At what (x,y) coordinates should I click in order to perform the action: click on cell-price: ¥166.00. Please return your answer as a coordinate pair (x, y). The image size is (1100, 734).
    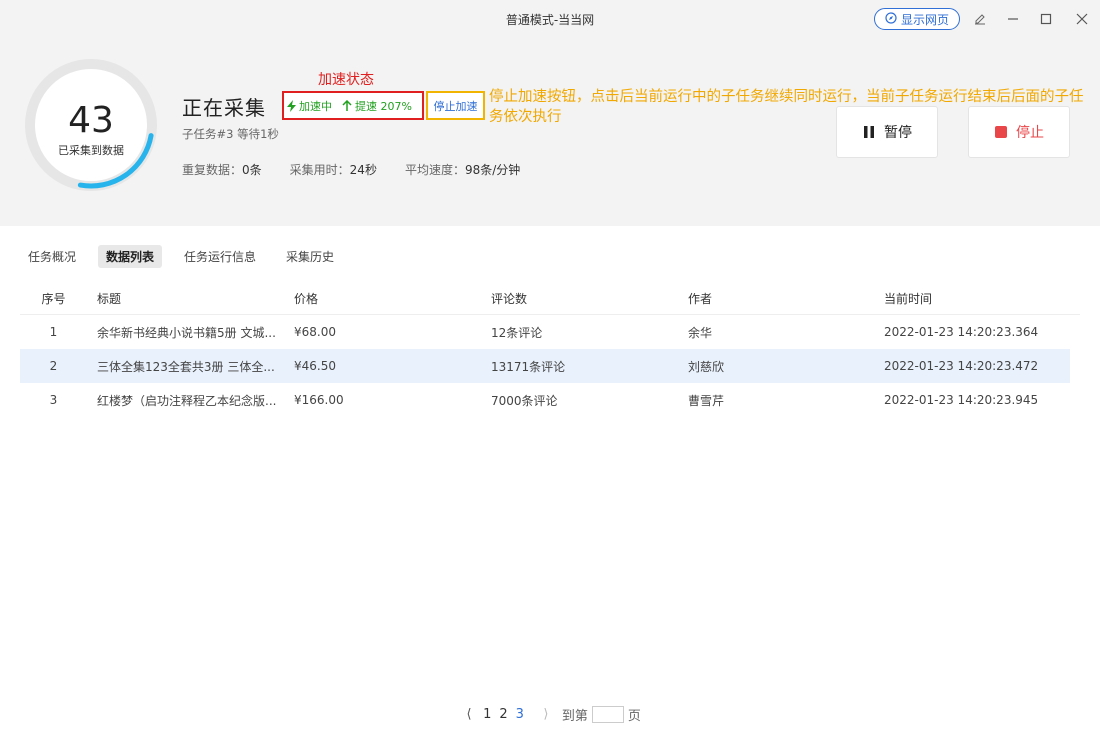
    Looking at the image, I should click on (319, 400).